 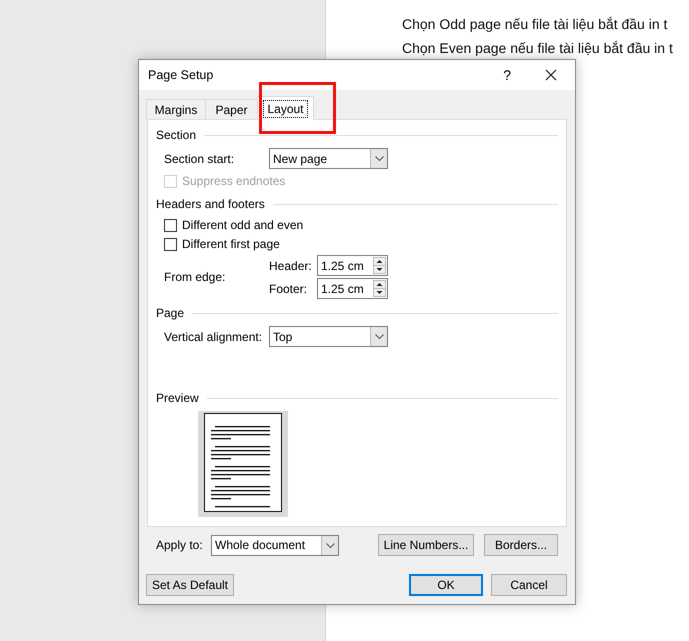 What do you see at coordinates (200, 159) in the screenshot?
I see `field-label: Section start:` at bounding box center [200, 159].